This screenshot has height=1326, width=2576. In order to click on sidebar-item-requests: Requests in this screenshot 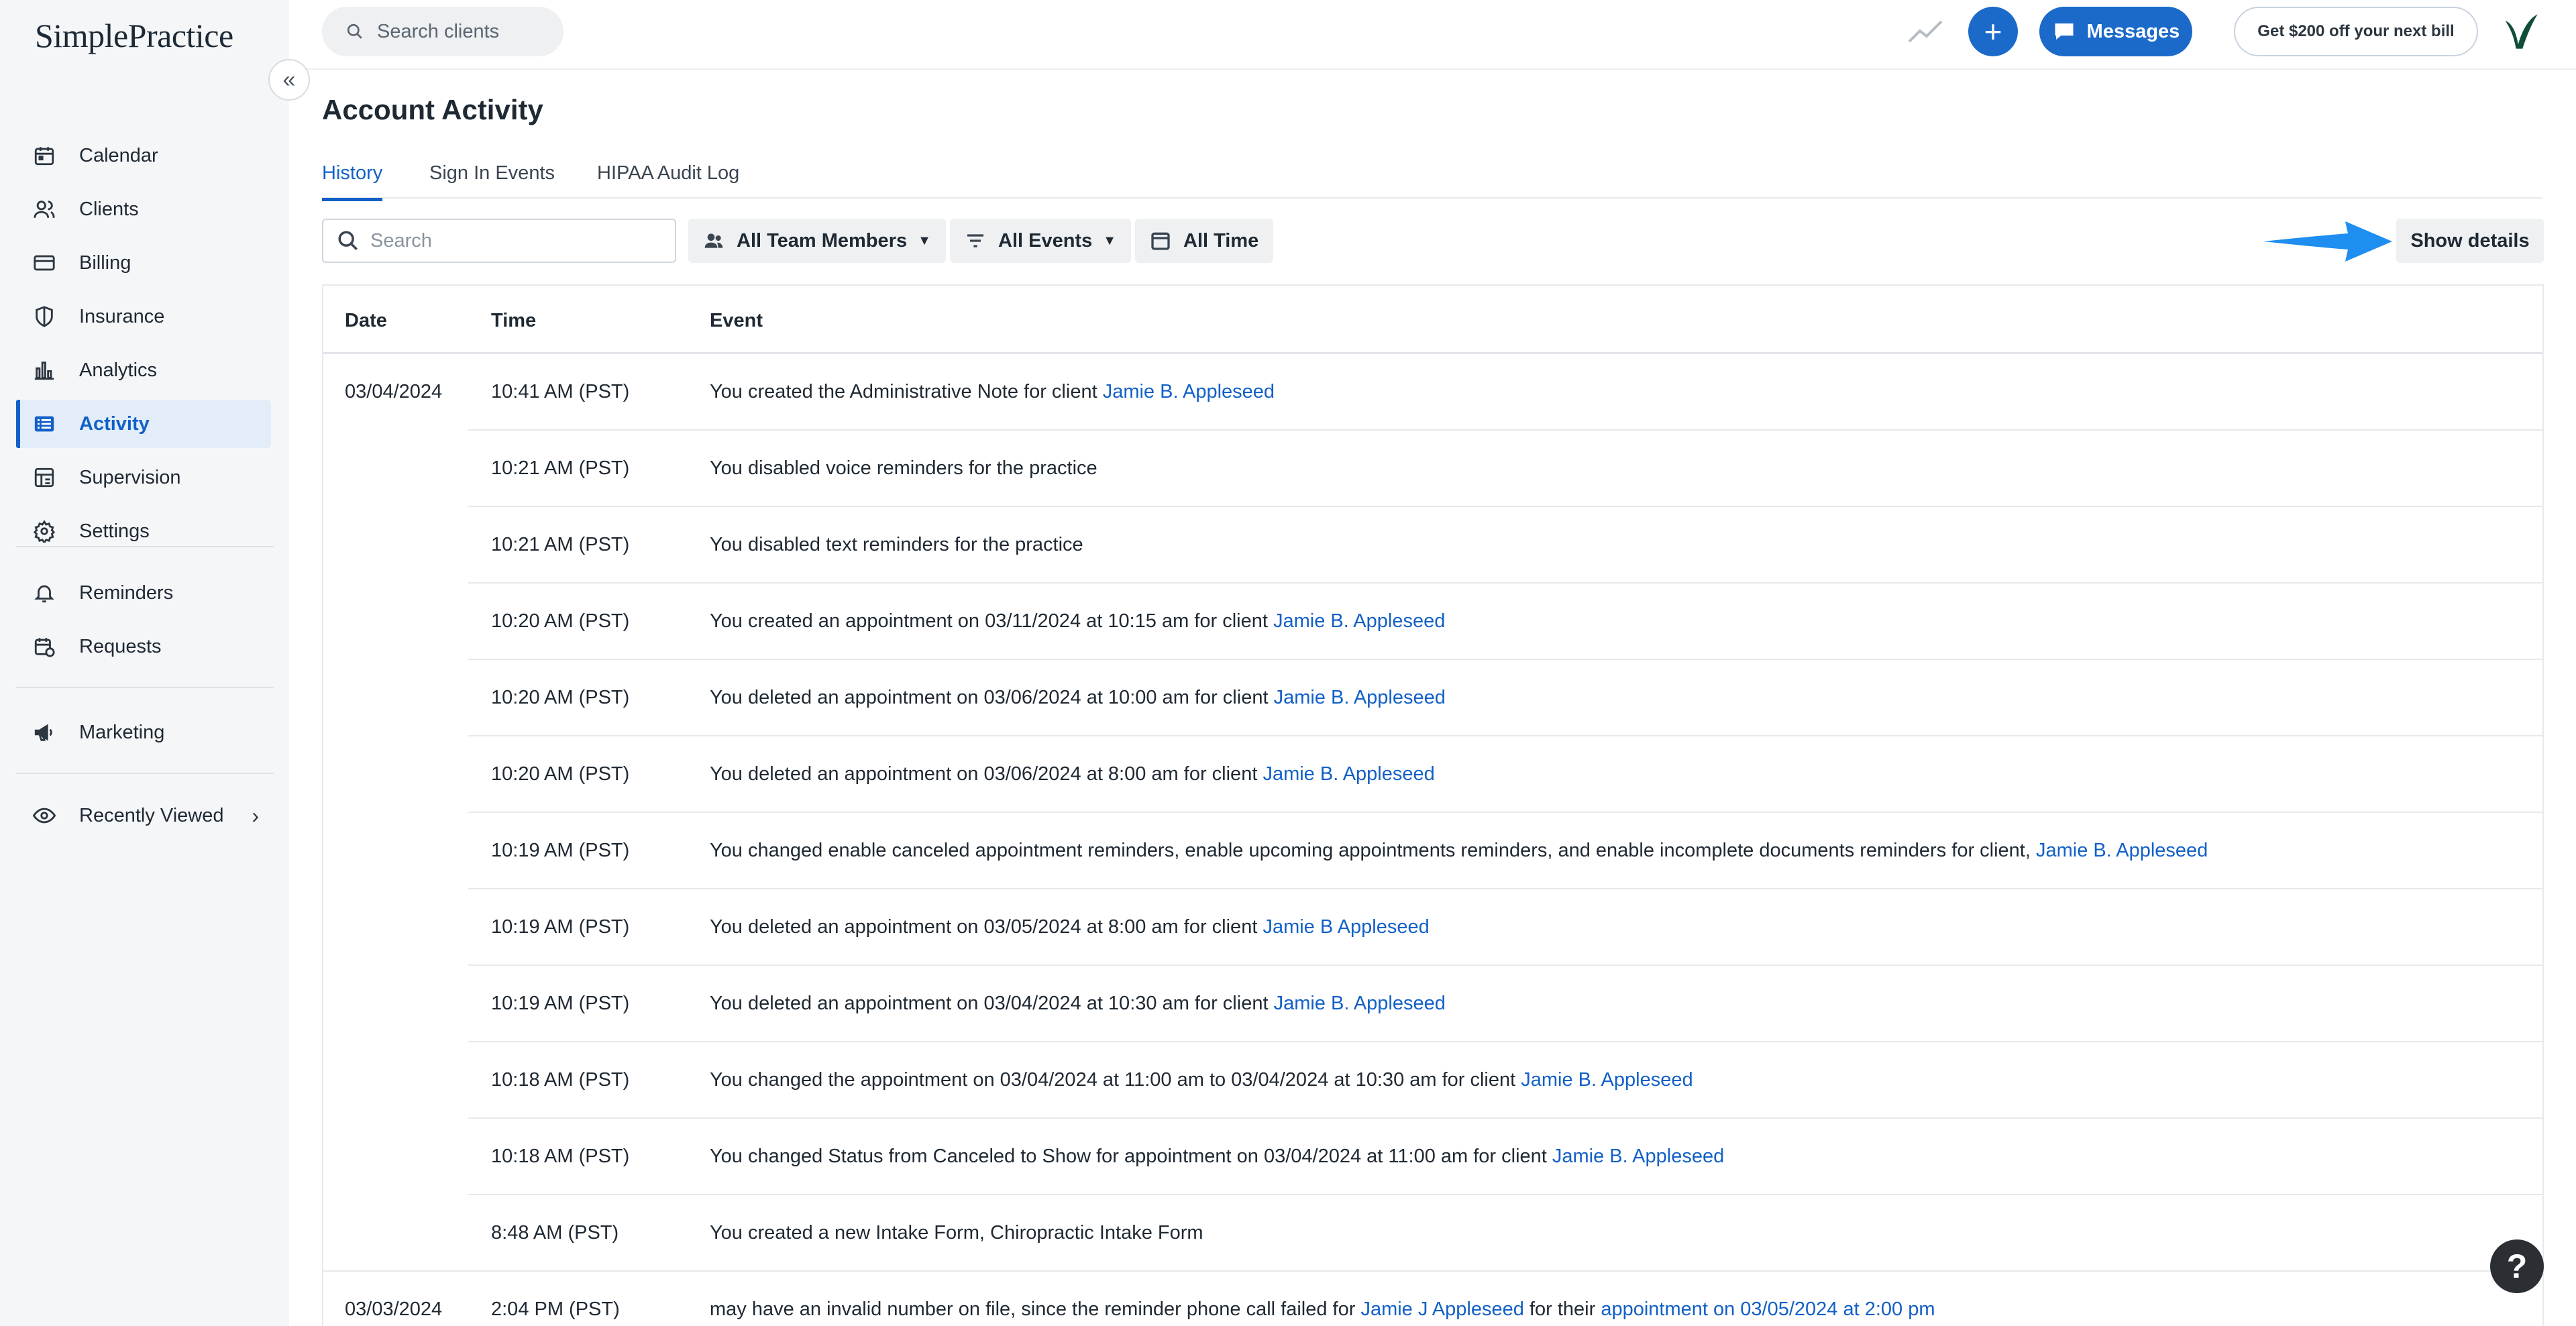, I will do `click(143, 647)`.